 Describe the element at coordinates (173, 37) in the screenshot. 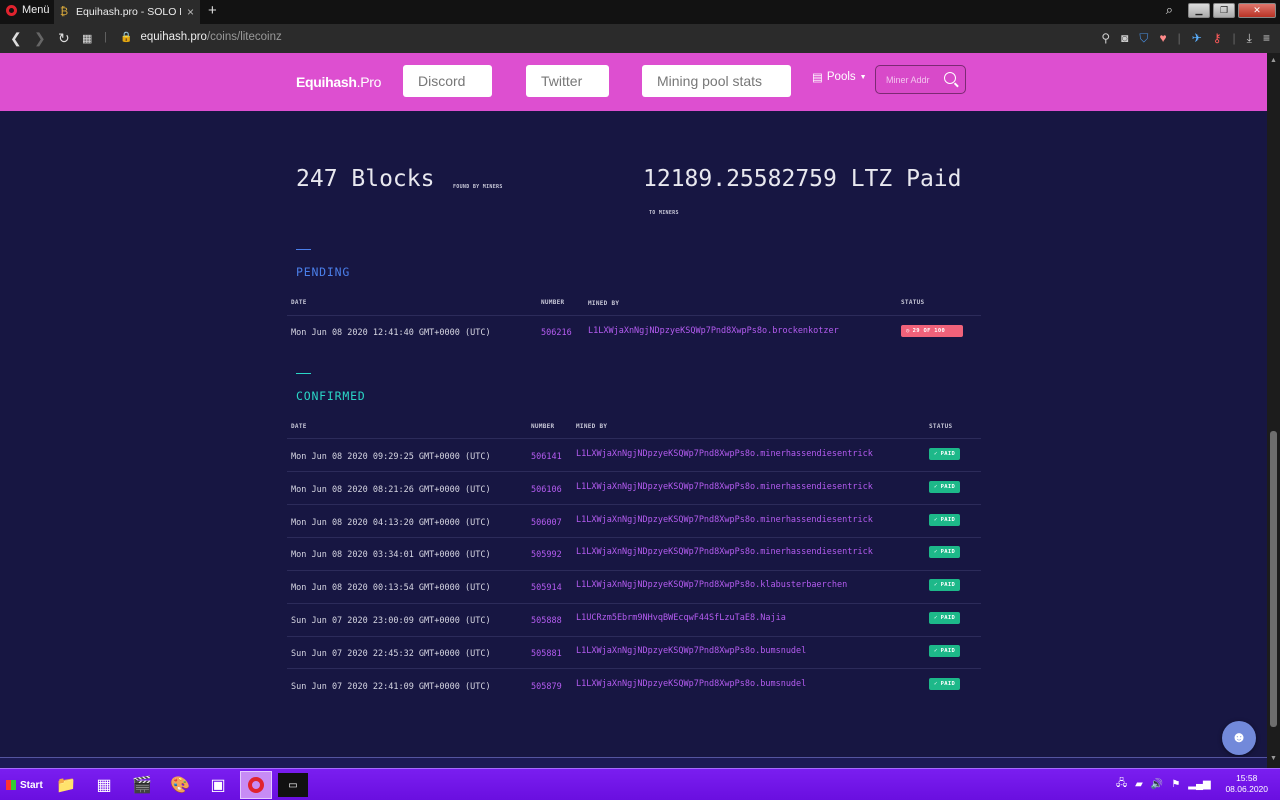

I see `url-host: equihash.pro` at that location.